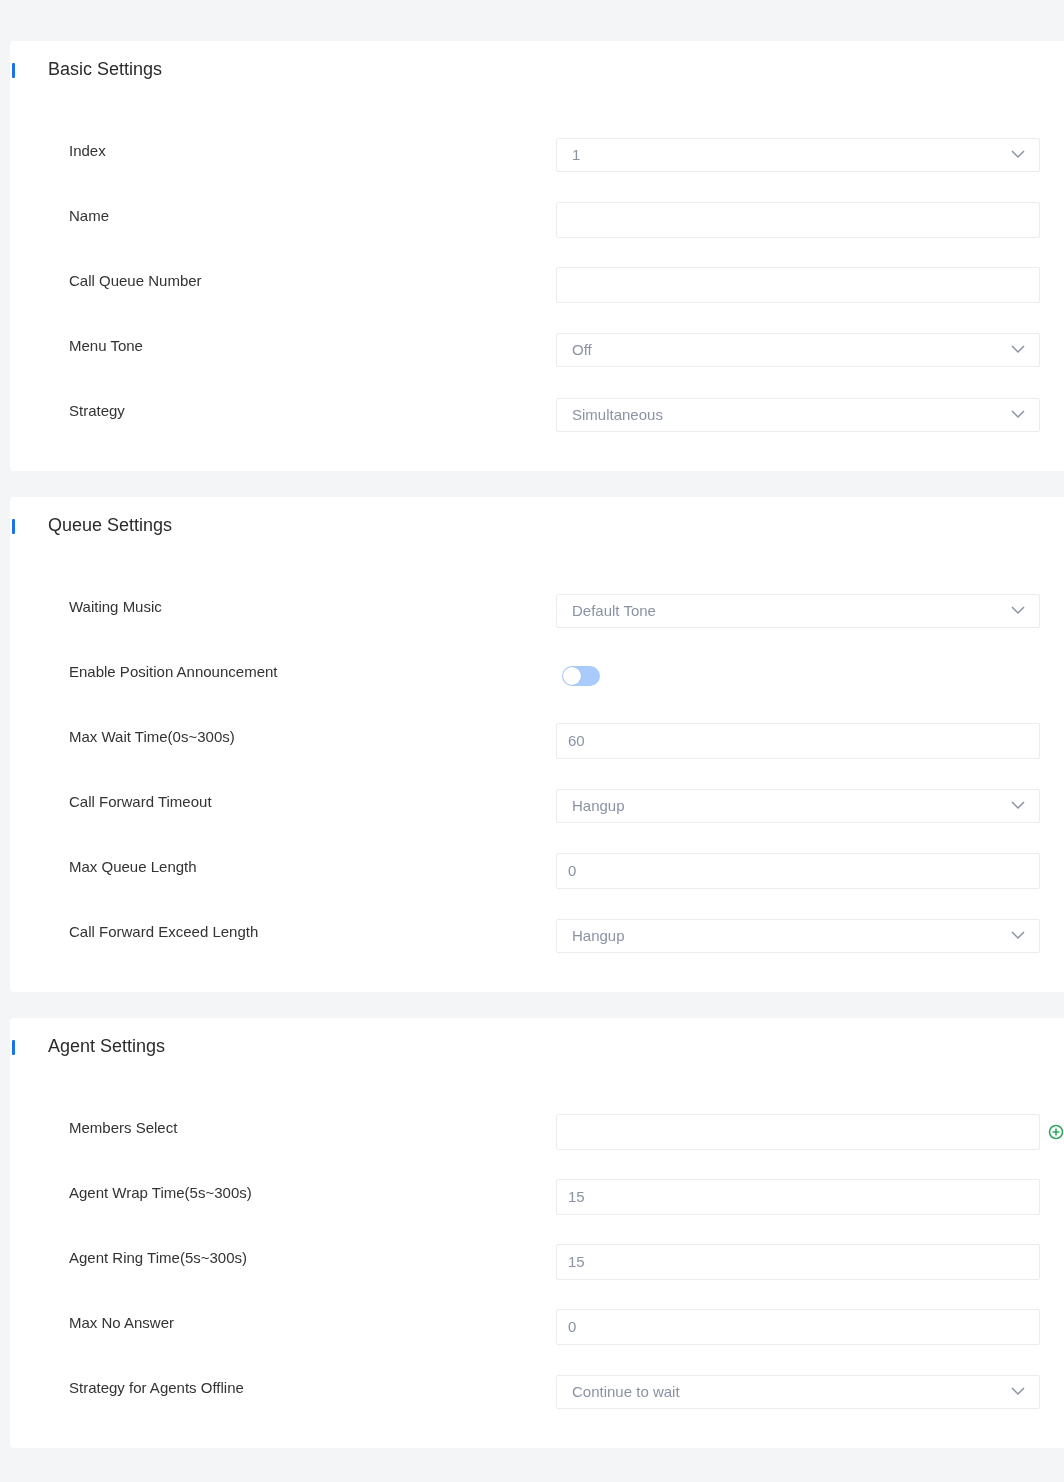  What do you see at coordinates (798, 740) in the screenshot?
I see `input-field: 60` at bounding box center [798, 740].